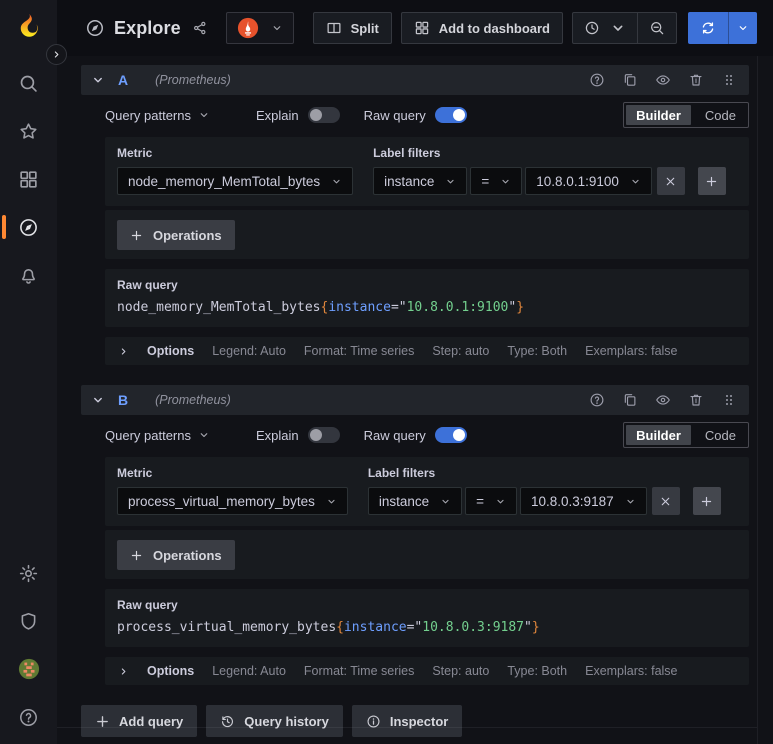  What do you see at coordinates (407, 727) in the screenshot?
I see `pane-divider` at bounding box center [407, 727].